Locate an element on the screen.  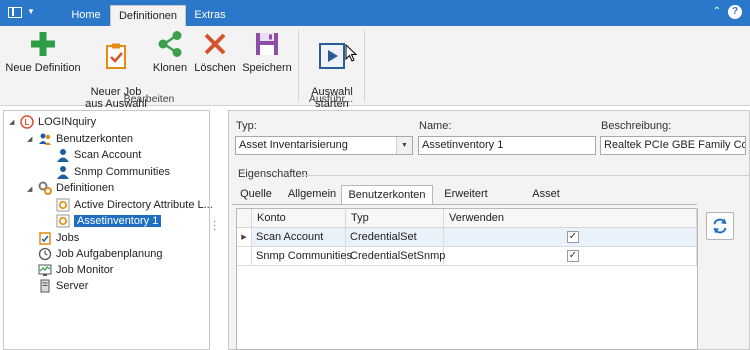
new-definition-label: Neue Definition is located at coordinates (43, 68).